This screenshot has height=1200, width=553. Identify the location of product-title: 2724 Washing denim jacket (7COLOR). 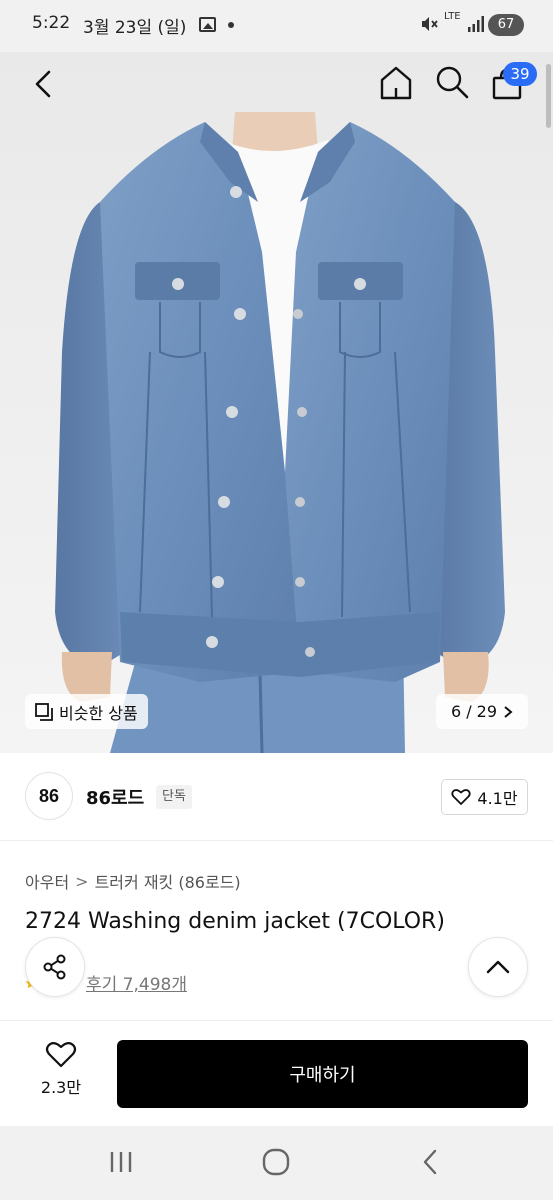
(235, 921).